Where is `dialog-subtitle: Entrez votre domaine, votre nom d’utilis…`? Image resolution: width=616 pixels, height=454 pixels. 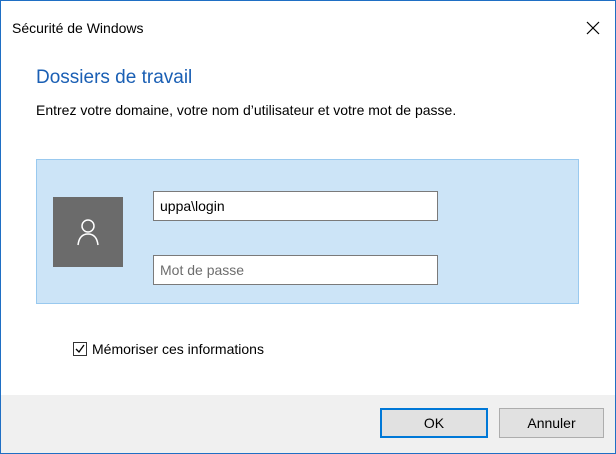 dialog-subtitle: Entrez votre domaine, votre nom d’utilis… is located at coordinates (246, 110).